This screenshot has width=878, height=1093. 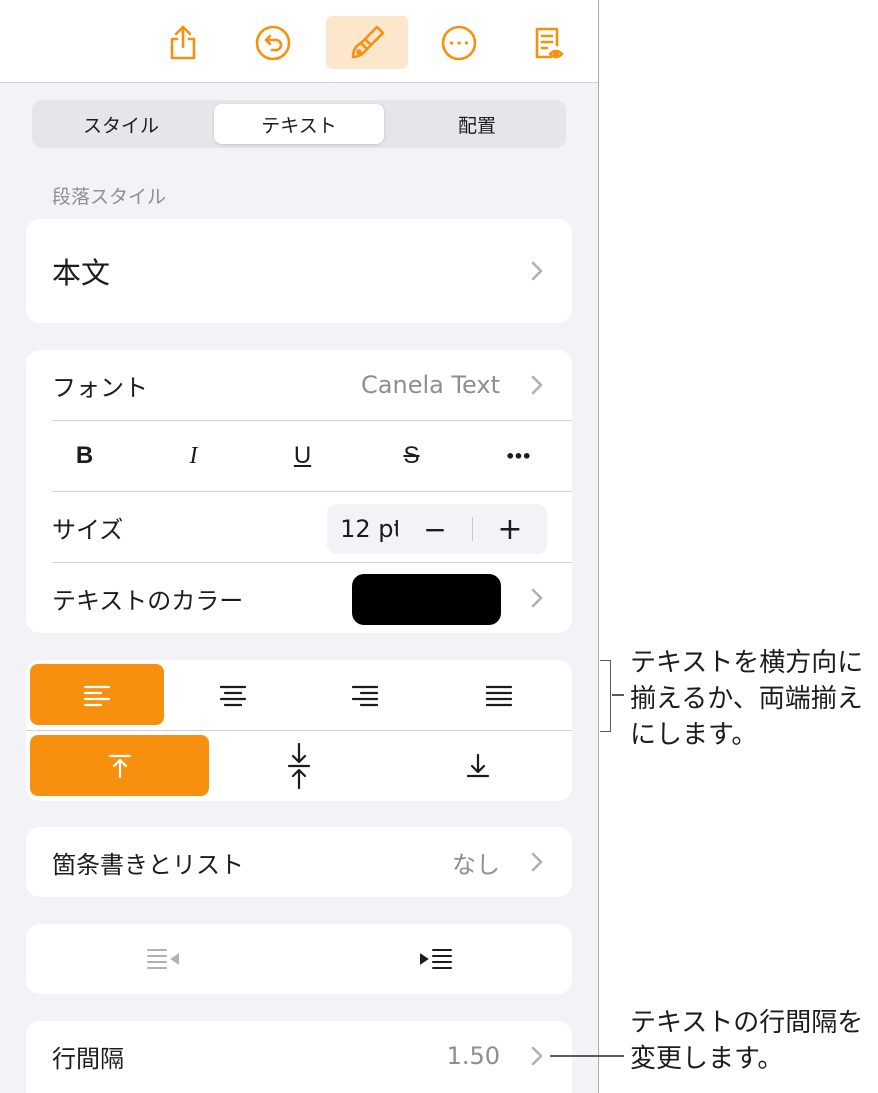 What do you see at coordinates (587, 1056) in the screenshot?
I see `callout-leader-line` at bounding box center [587, 1056].